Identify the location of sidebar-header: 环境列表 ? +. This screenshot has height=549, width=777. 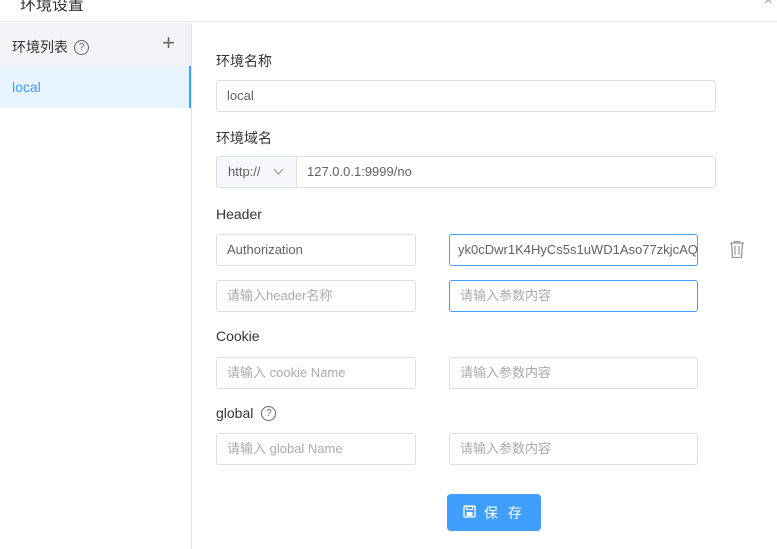
(95, 44).